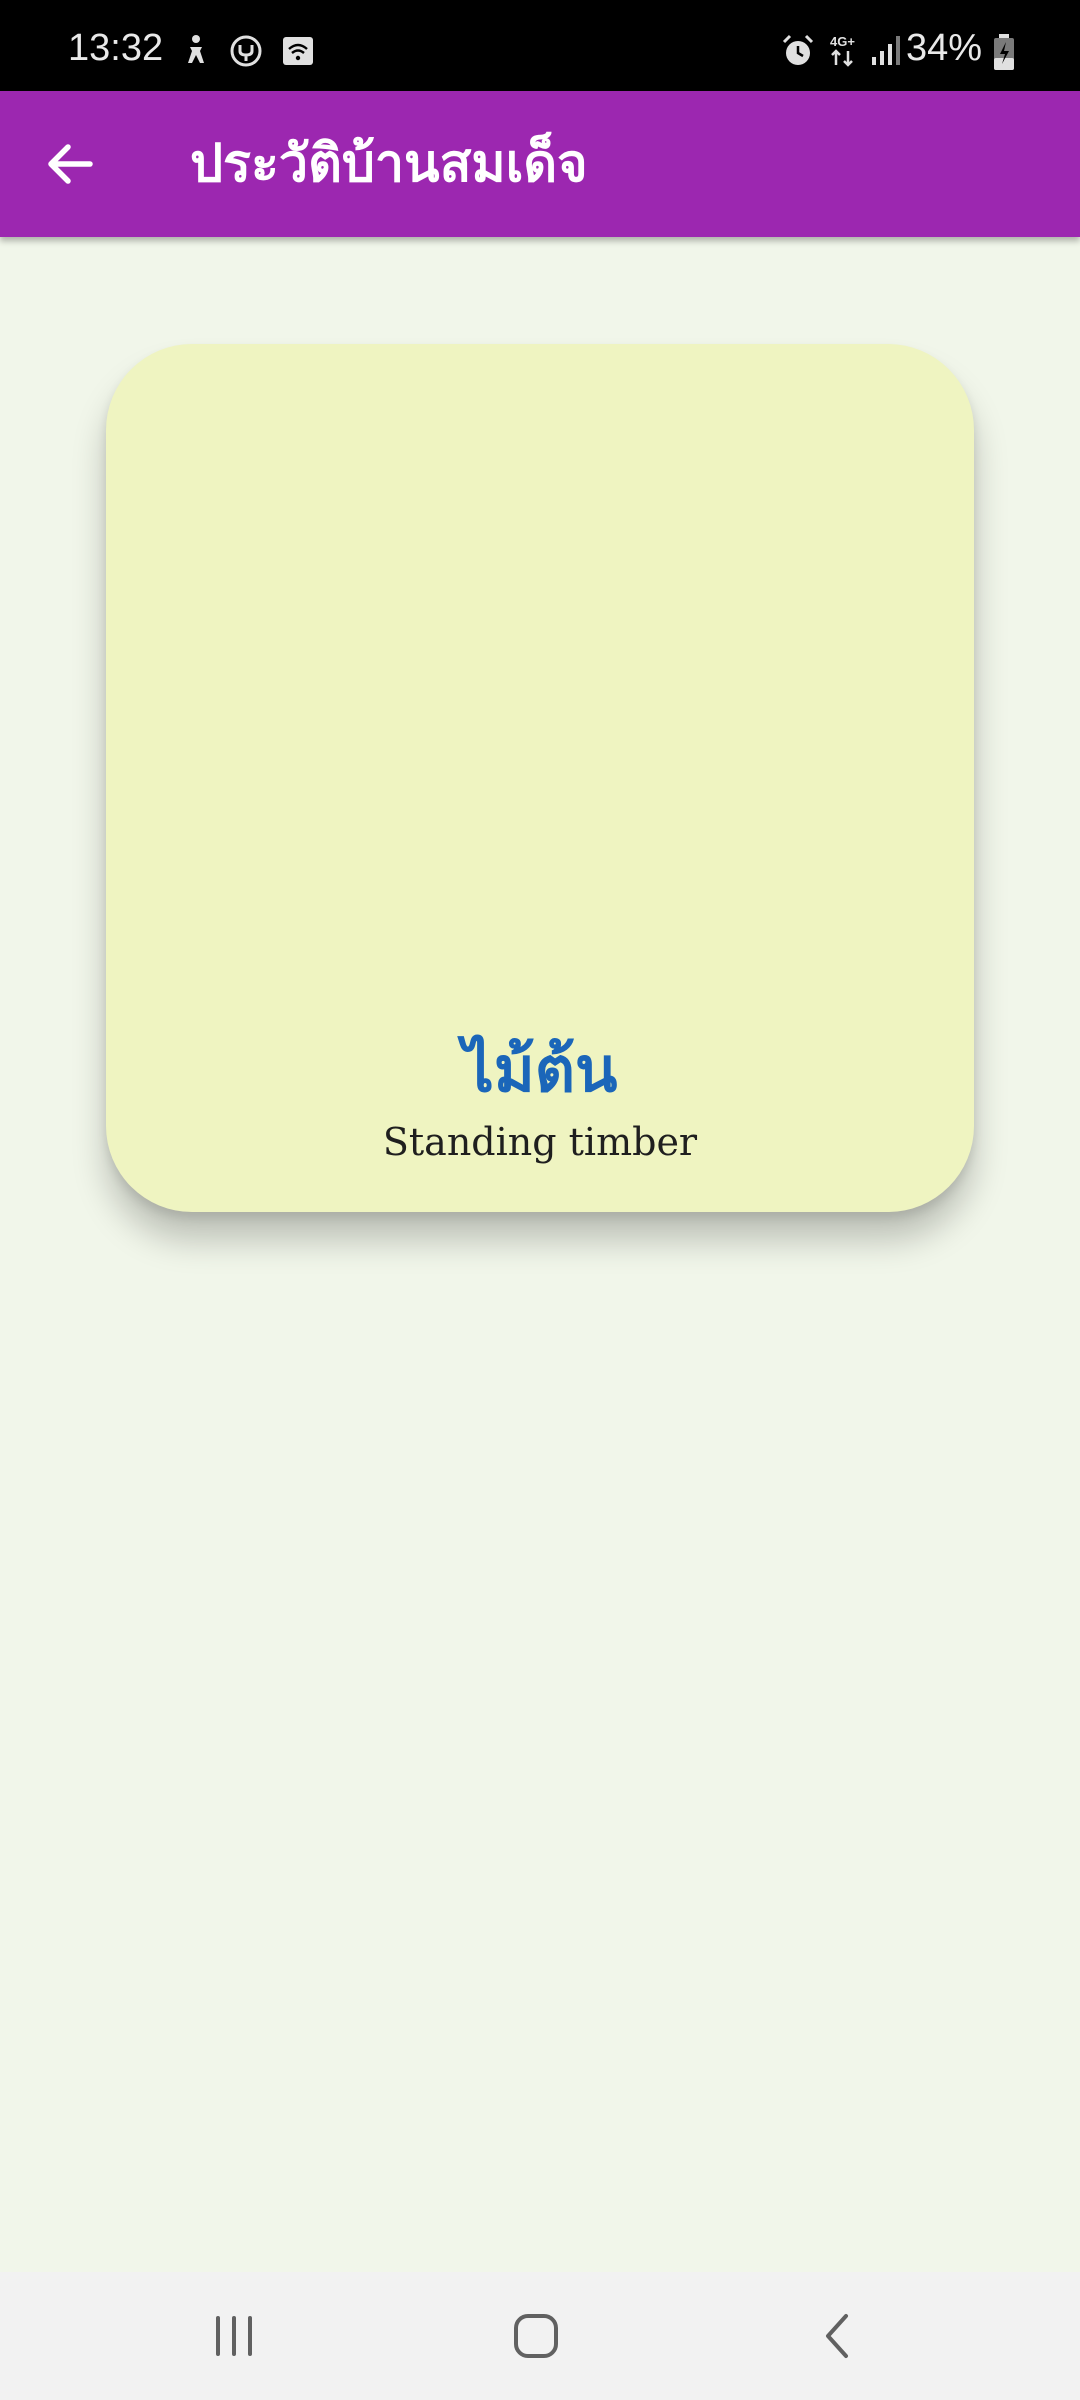  What do you see at coordinates (540, 45) in the screenshot?
I see `status-bar: 13:32 4G+ 34%` at bounding box center [540, 45].